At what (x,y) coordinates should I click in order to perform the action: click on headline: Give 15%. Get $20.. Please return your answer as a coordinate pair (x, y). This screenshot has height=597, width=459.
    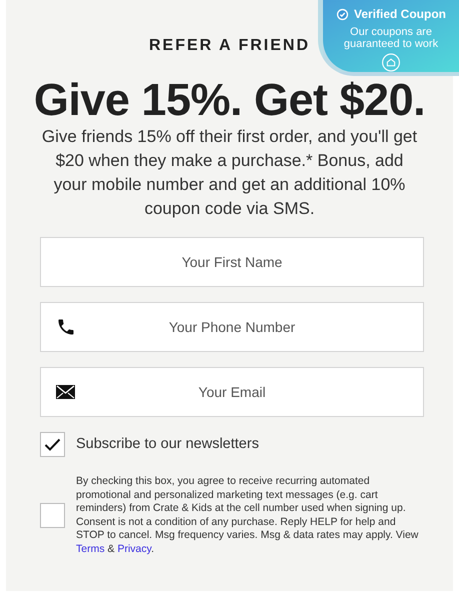
    Looking at the image, I should click on (230, 100).